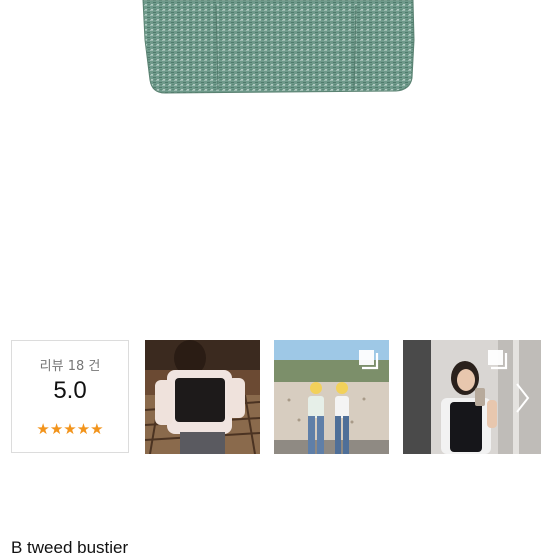 This screenshot has width=553, height=558. Describe the element at coordinates (278, 47) in the screenshot. I see `product-image` at that location.